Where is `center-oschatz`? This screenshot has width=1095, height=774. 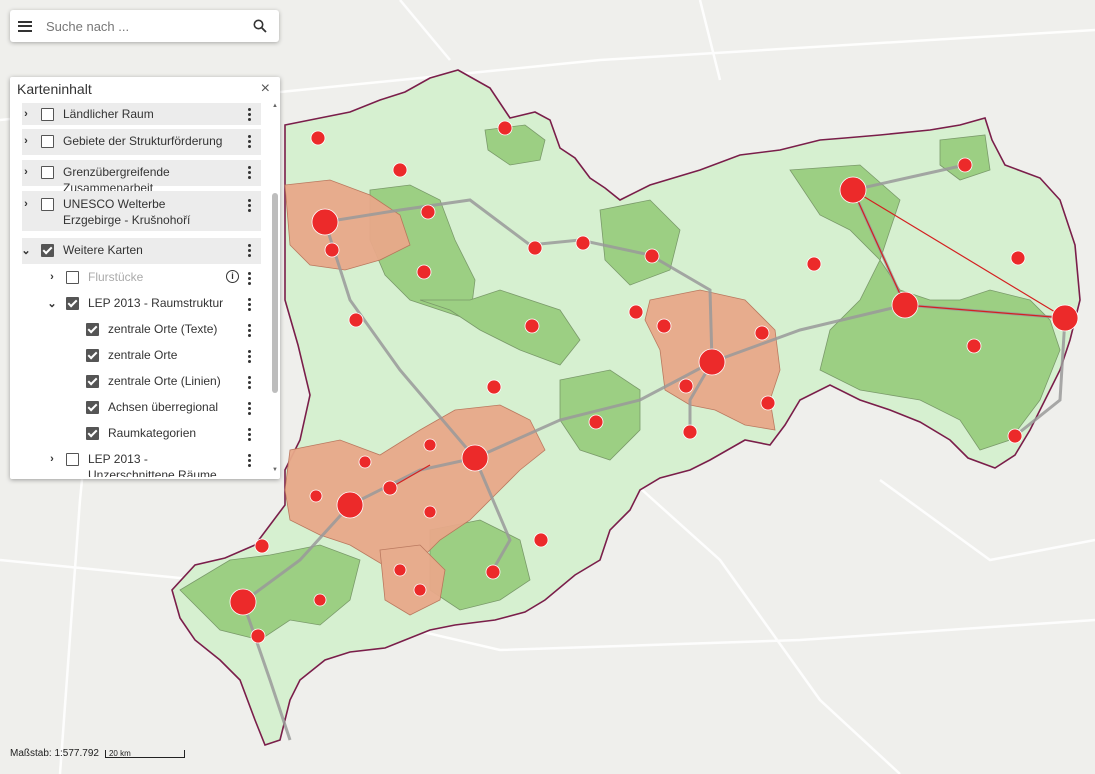
center-oschatz is located at coordinates (535, 248).